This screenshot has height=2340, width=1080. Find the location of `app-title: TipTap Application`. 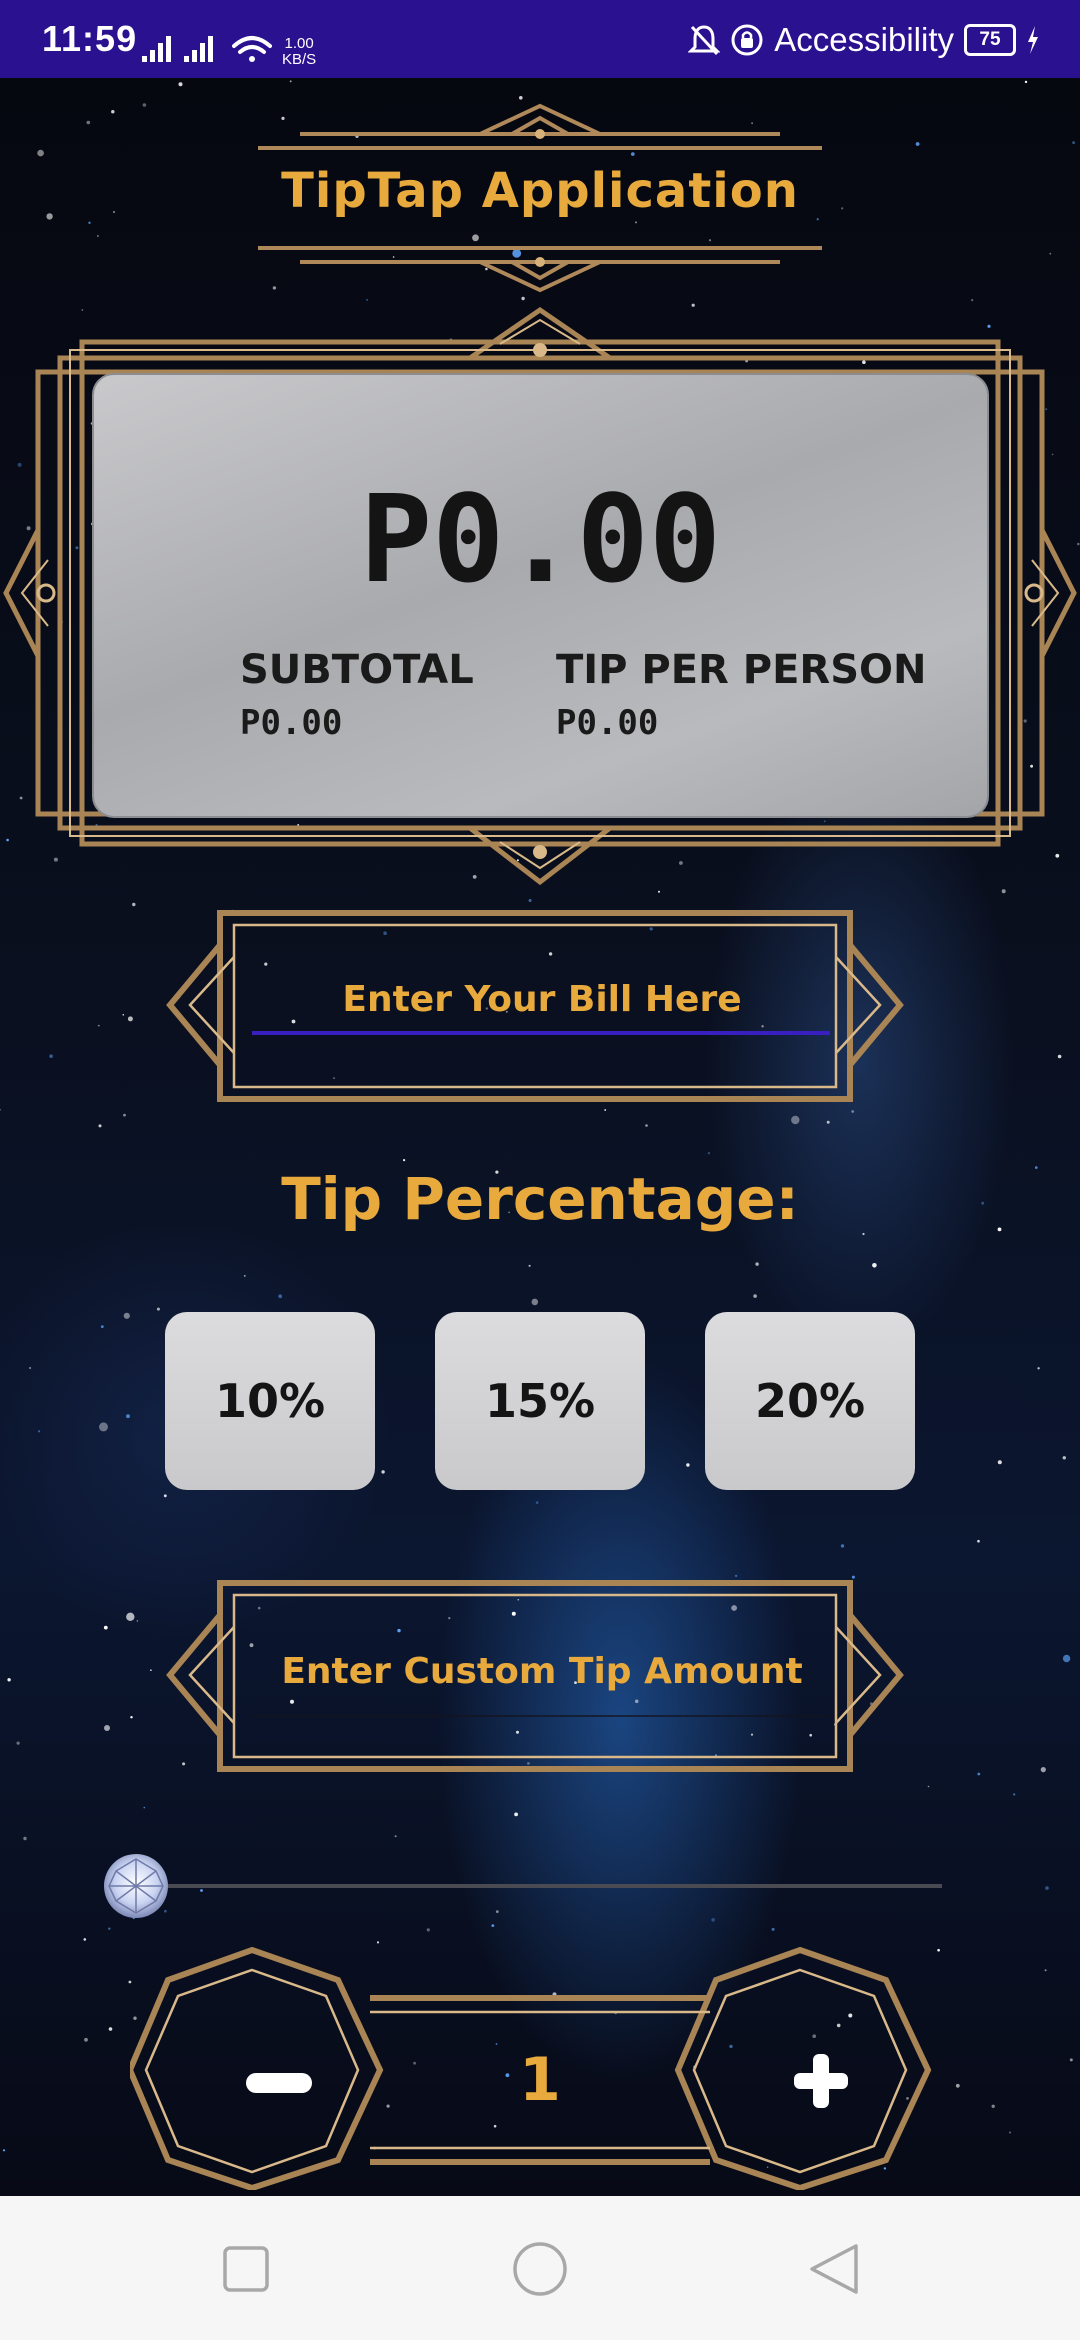

app-title: TipTap Application is located at coordinates (540, 191).